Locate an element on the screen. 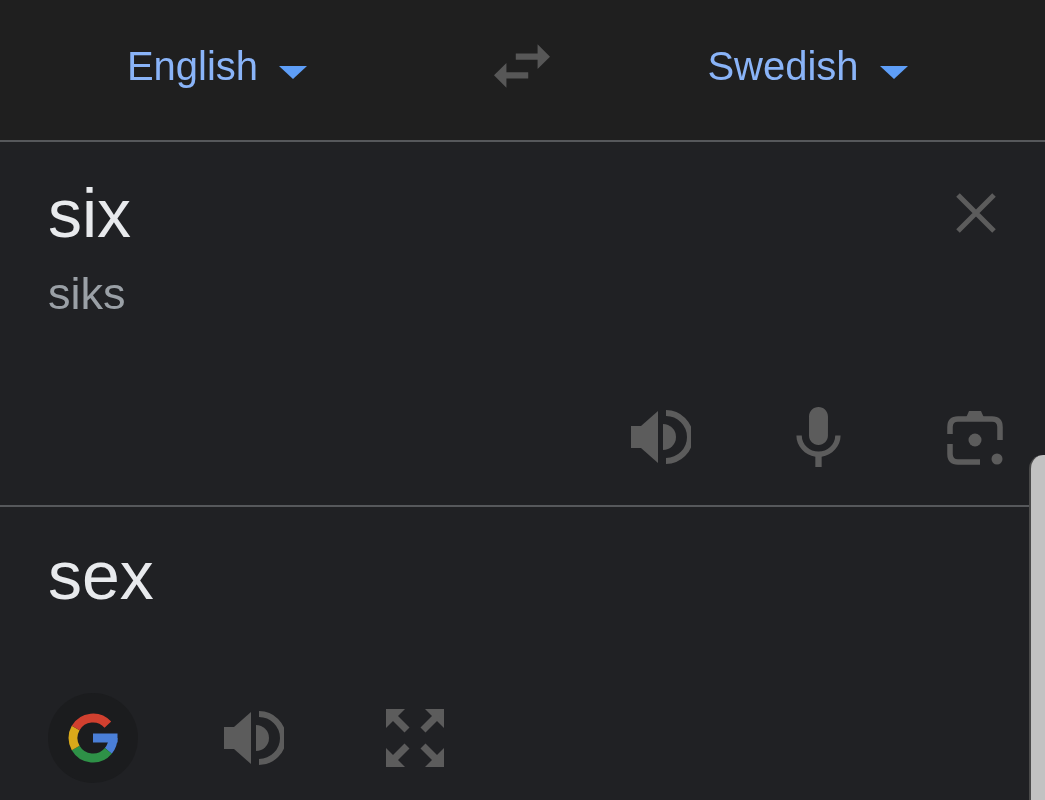 This screenshot has width=1045, height=800. close-icon is located at coordinates (976, 213).